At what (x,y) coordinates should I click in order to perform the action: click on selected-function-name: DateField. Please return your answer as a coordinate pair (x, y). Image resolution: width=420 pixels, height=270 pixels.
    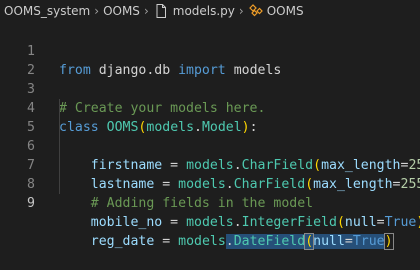
    Looking at the image, I should click on (269, 241).